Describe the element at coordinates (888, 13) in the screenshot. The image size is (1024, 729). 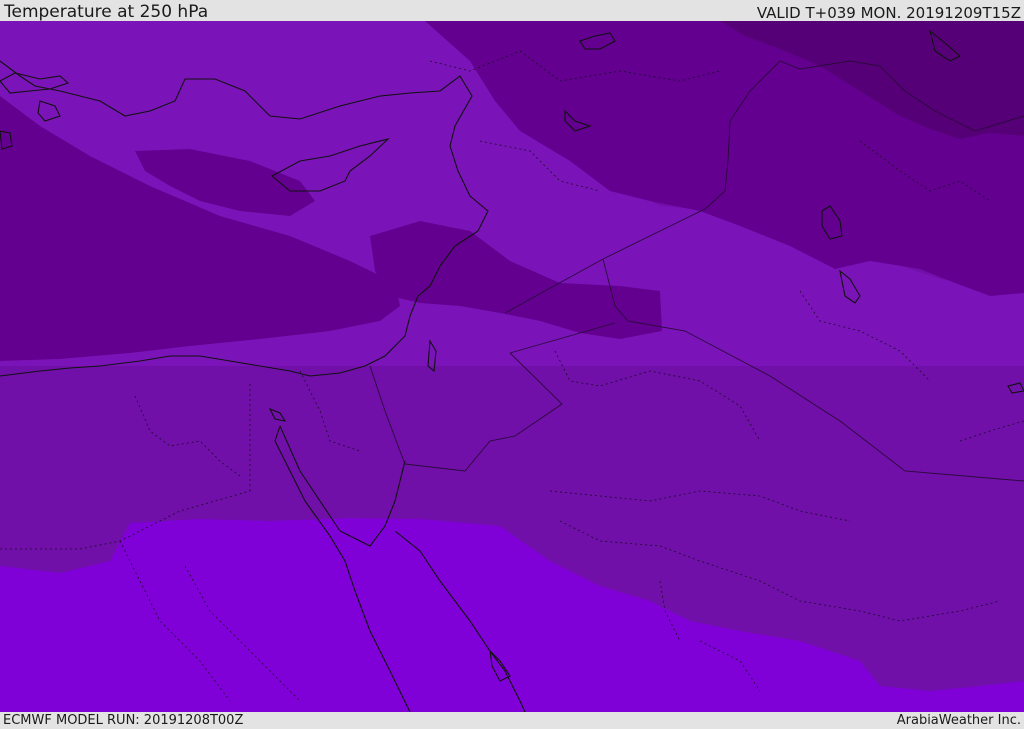
I see `valid-time: VALID T+039 MON. 20191209T15Z` at that location.